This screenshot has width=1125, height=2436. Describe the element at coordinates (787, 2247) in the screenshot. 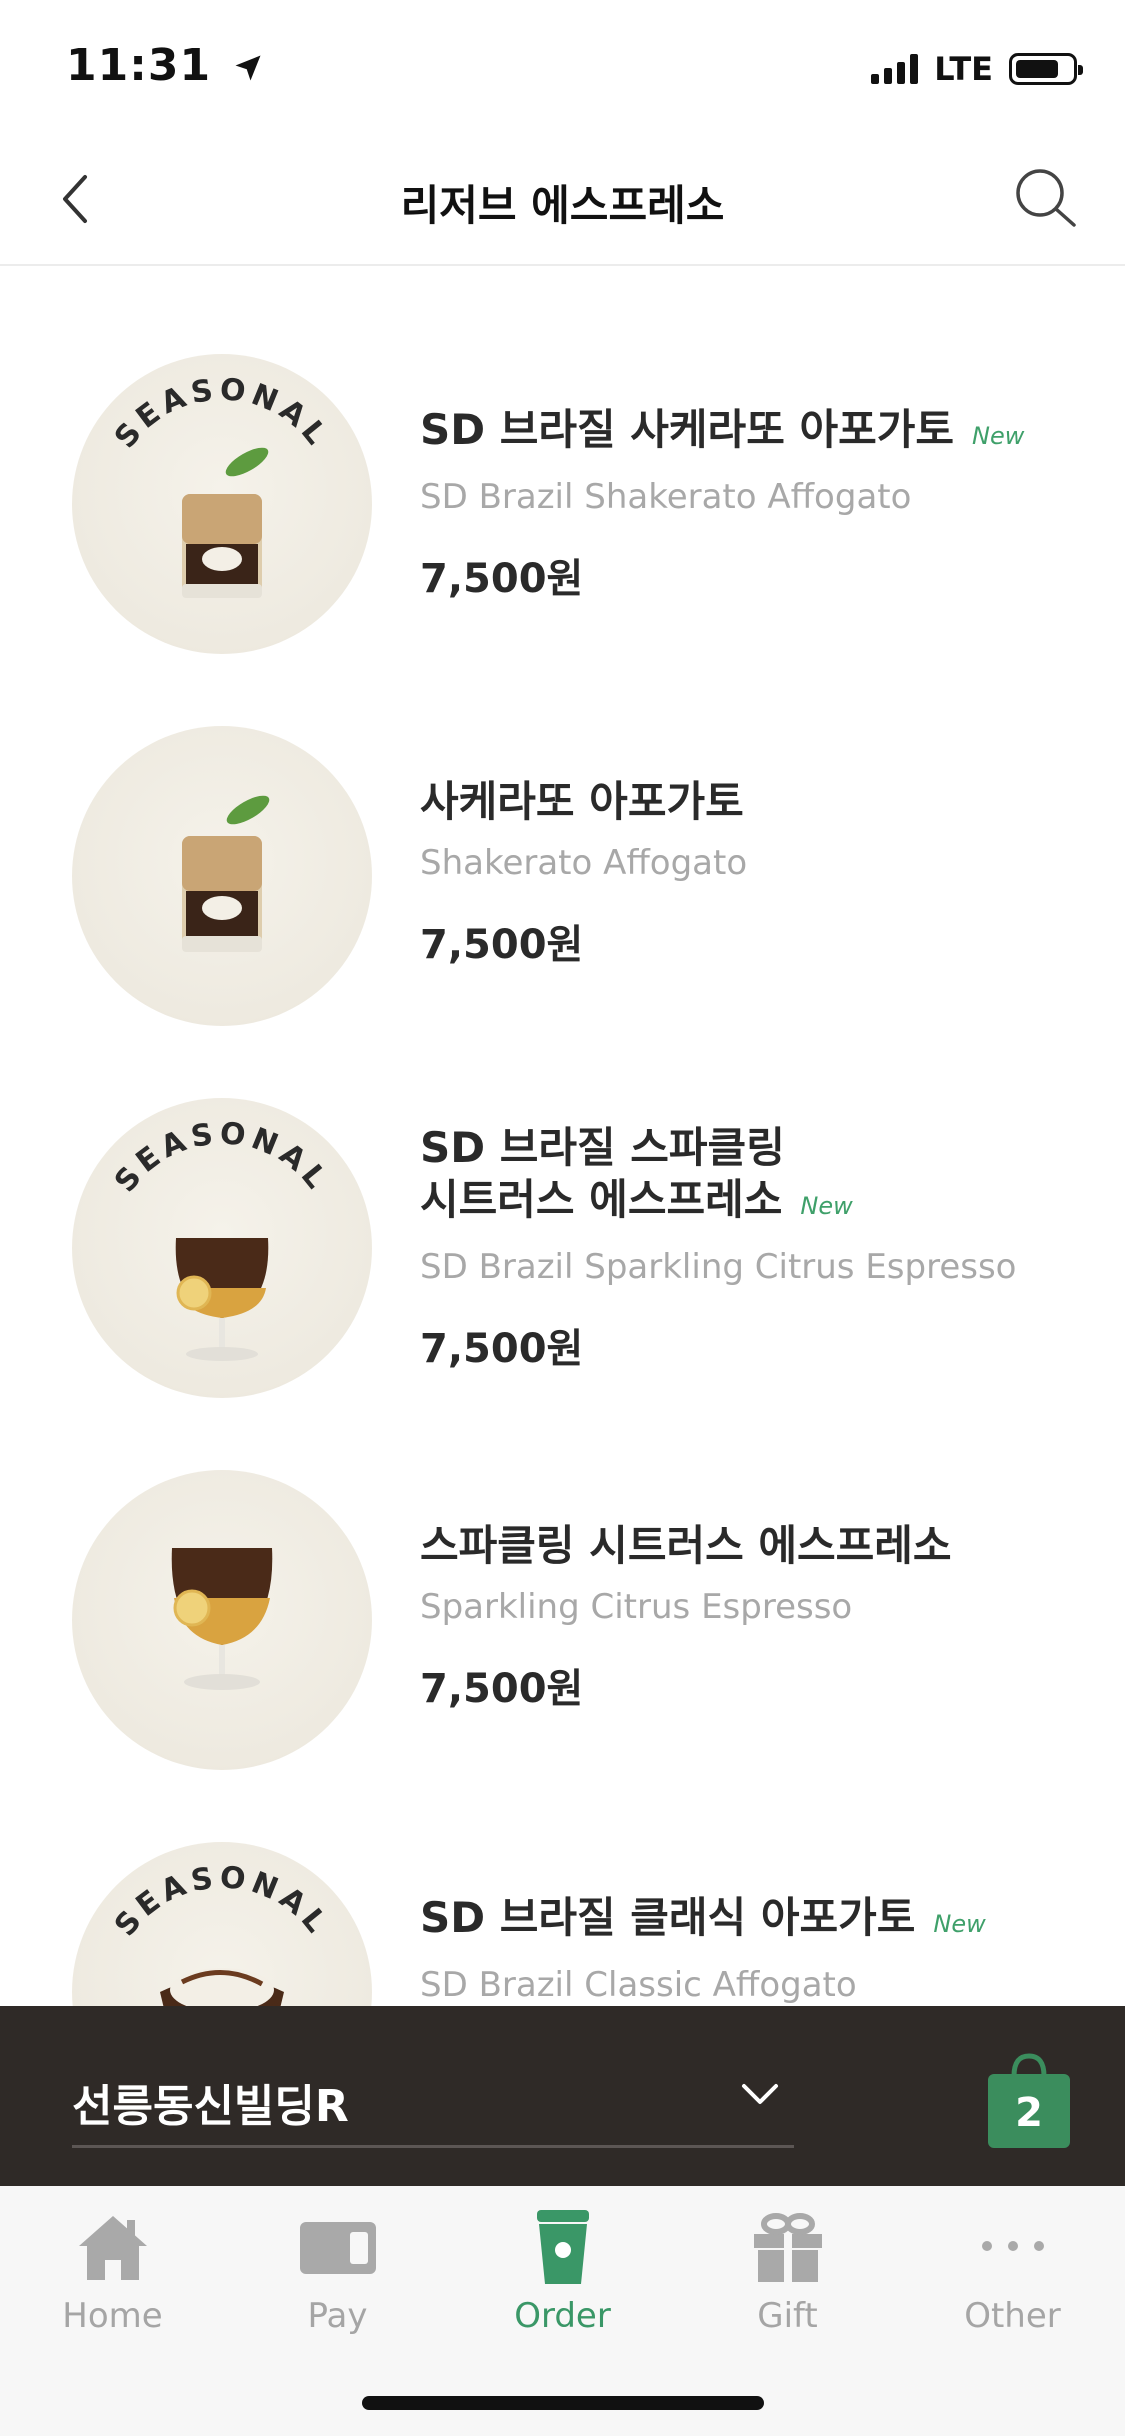

I see `gift-icon` at that location.